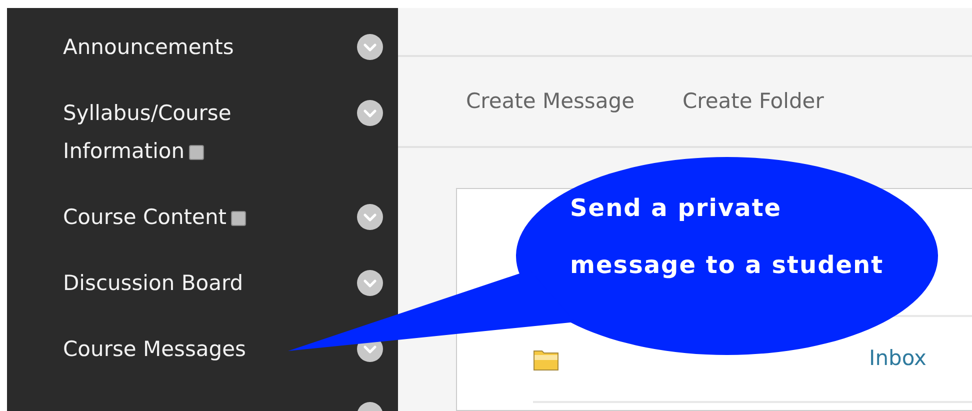  What do you see at coordinates (897, 359) in the screenshot?
I see `folder-link: Inbox` at bounding box center [897, 359].